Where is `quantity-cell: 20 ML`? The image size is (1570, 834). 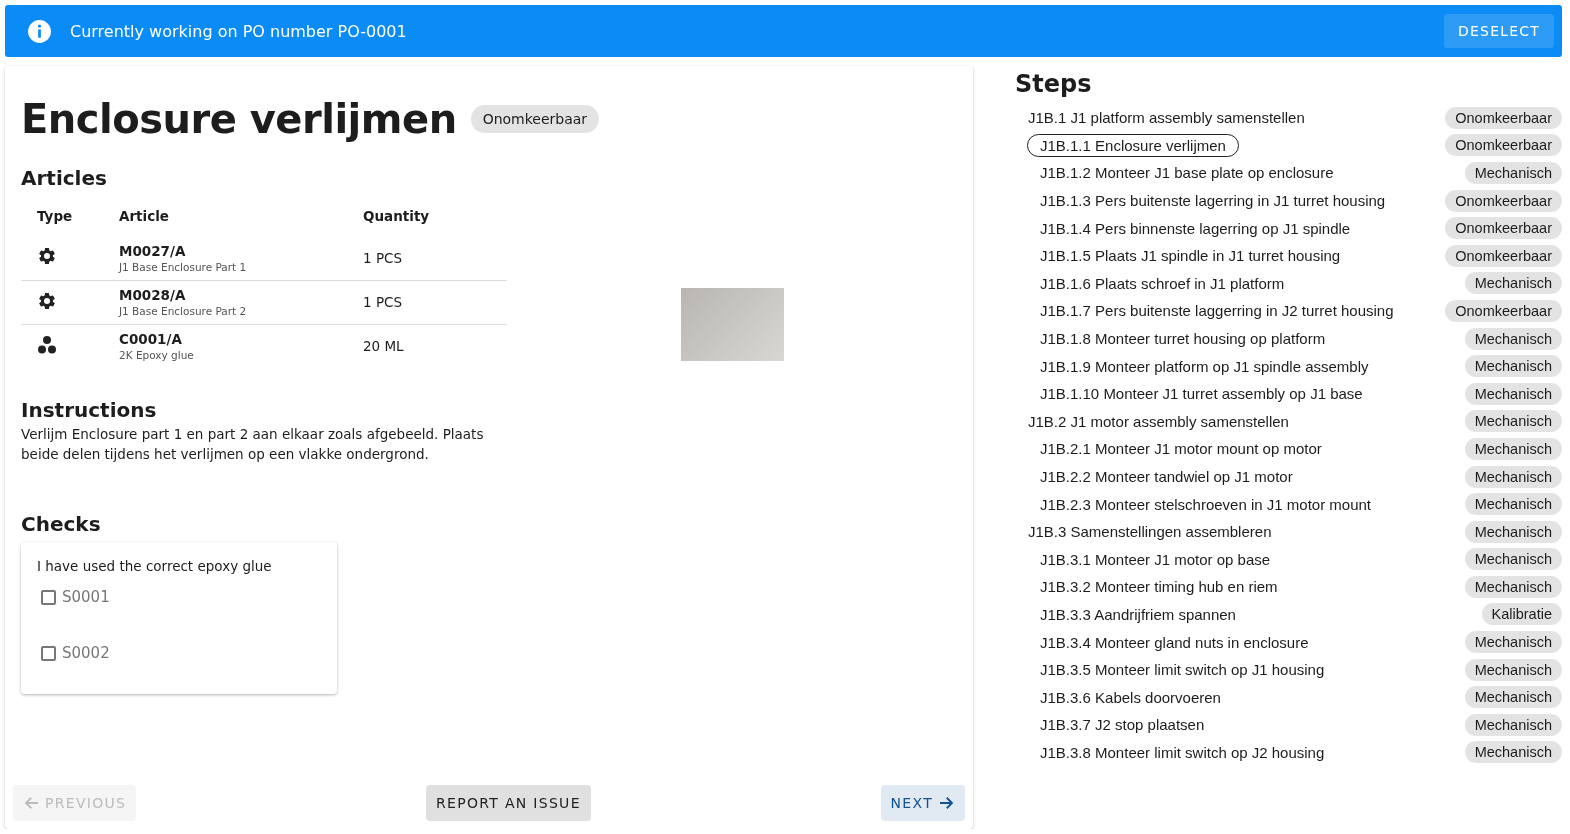
quantity-cell: 20 ML is located at coordinates (435, 346).